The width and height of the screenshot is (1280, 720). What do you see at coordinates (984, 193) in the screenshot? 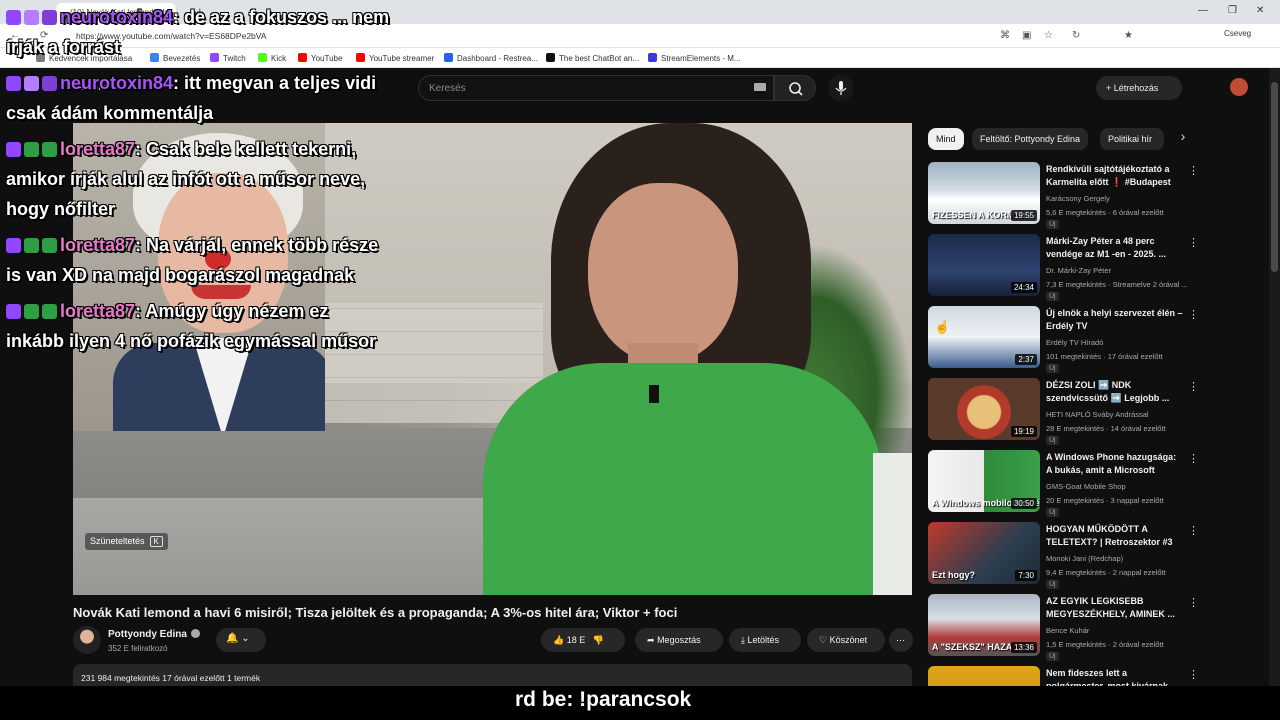
I see `recommendation-thumbnail: FIZESSEN A KORMÁNY 19:55` at bounding box center [984, 193].